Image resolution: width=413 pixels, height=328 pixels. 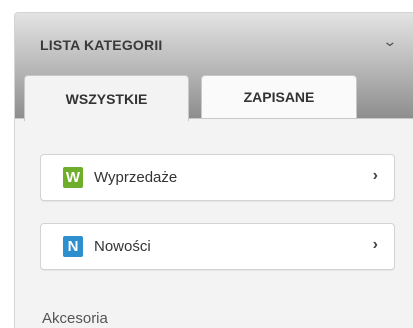 I want to click on new-n-icon: N, so click(x=73, y=246).